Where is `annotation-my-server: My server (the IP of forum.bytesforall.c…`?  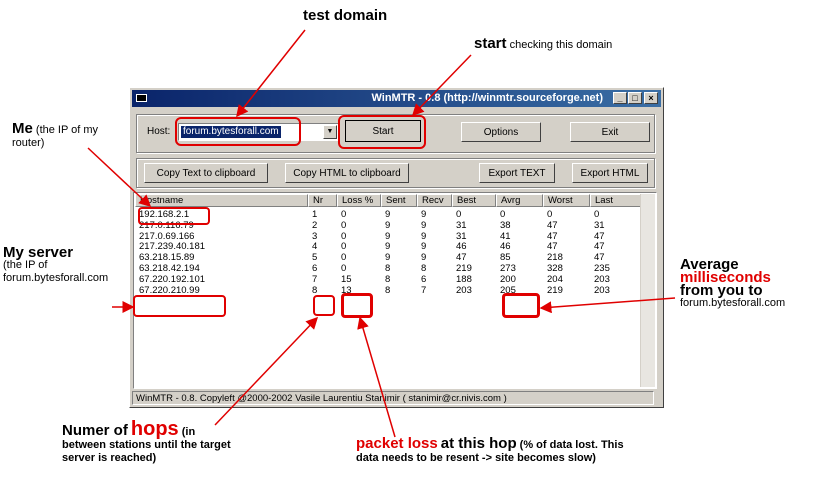 annotation-my-server: My server (the IP of forum.bytesforall.c… is located at coordinates (56, 264).